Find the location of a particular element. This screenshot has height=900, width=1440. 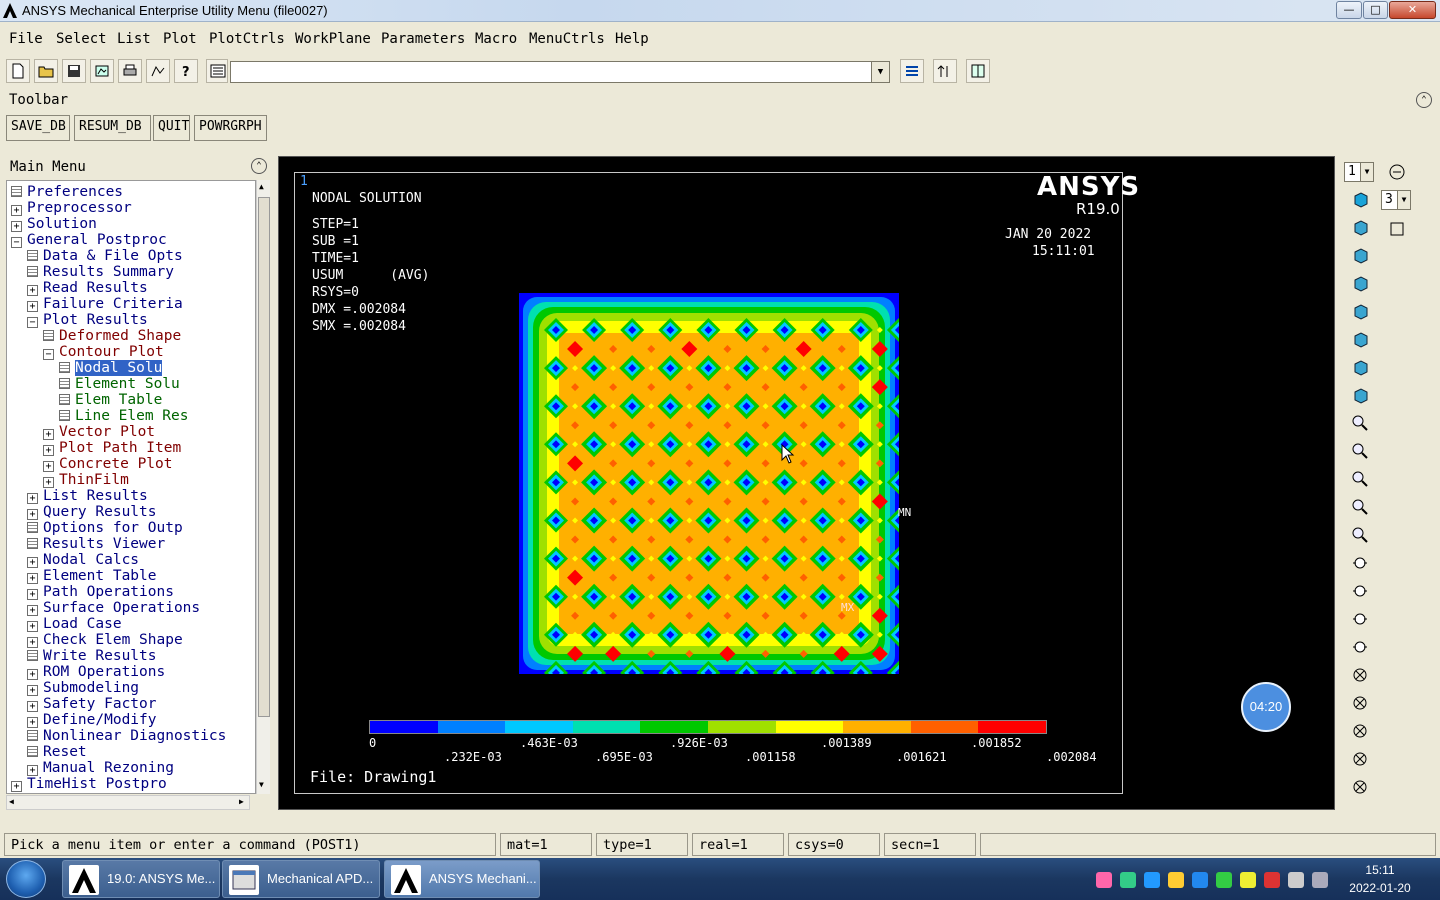

menu-node: + Query Results is located at coordinates (92, 512).